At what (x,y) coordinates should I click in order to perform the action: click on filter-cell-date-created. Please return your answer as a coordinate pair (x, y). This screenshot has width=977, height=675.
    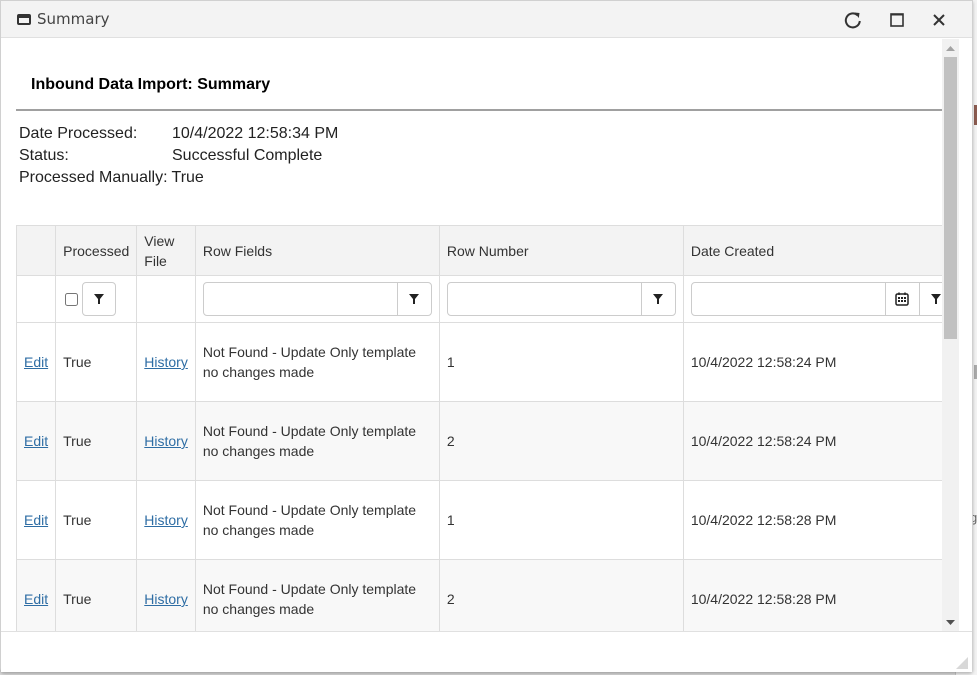
    Looking at the image, I should click on (812, 299).